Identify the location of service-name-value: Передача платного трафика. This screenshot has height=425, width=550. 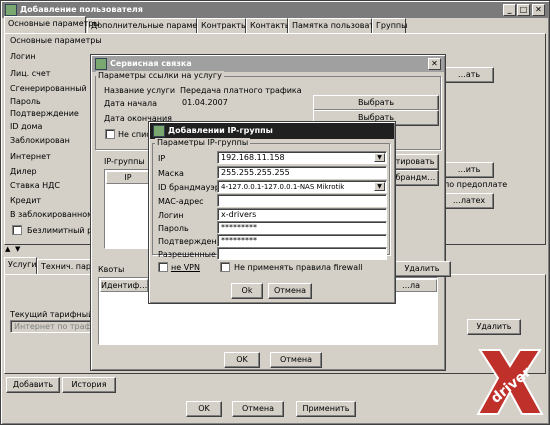
(241, 90).